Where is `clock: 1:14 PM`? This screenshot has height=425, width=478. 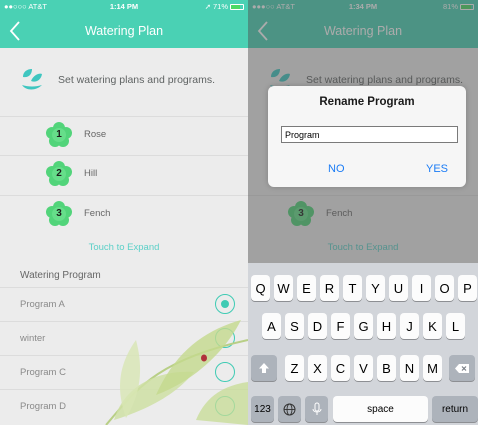 clock: 1:14 PM is located at coordinates (124, 6).